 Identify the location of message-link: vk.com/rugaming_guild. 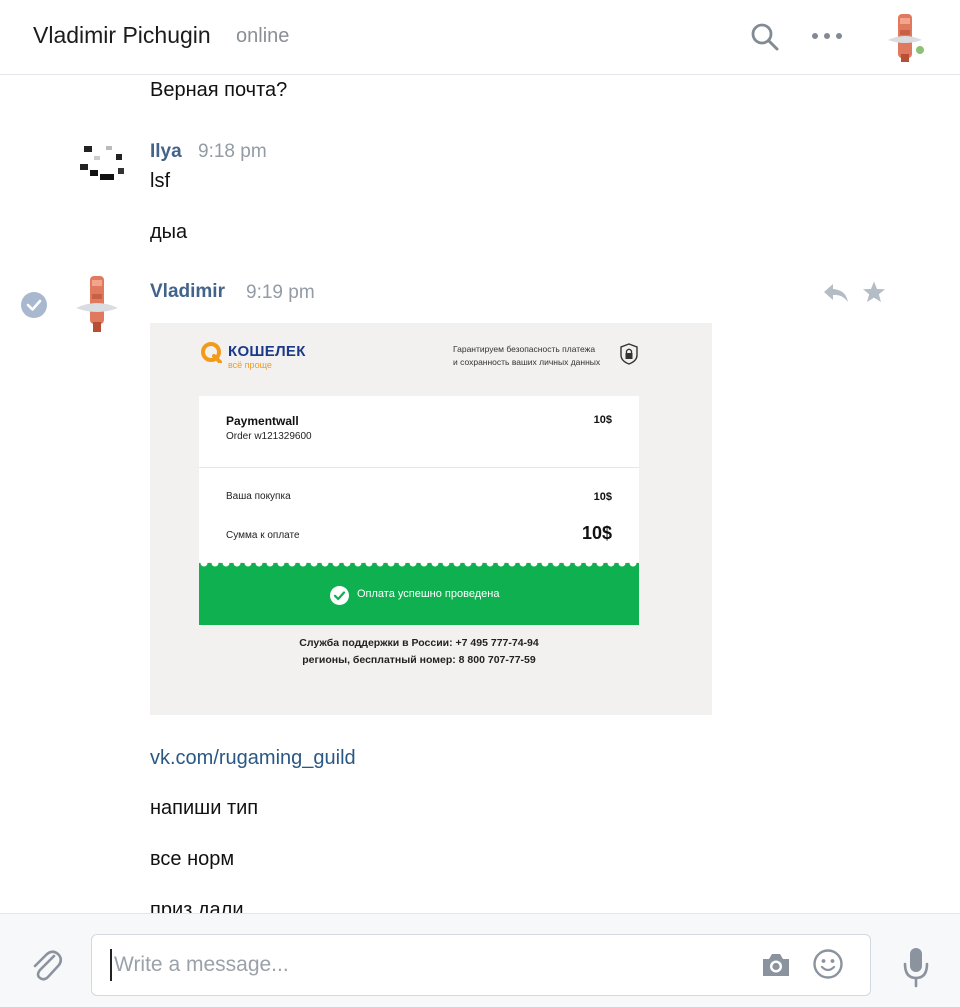
(253, 758).